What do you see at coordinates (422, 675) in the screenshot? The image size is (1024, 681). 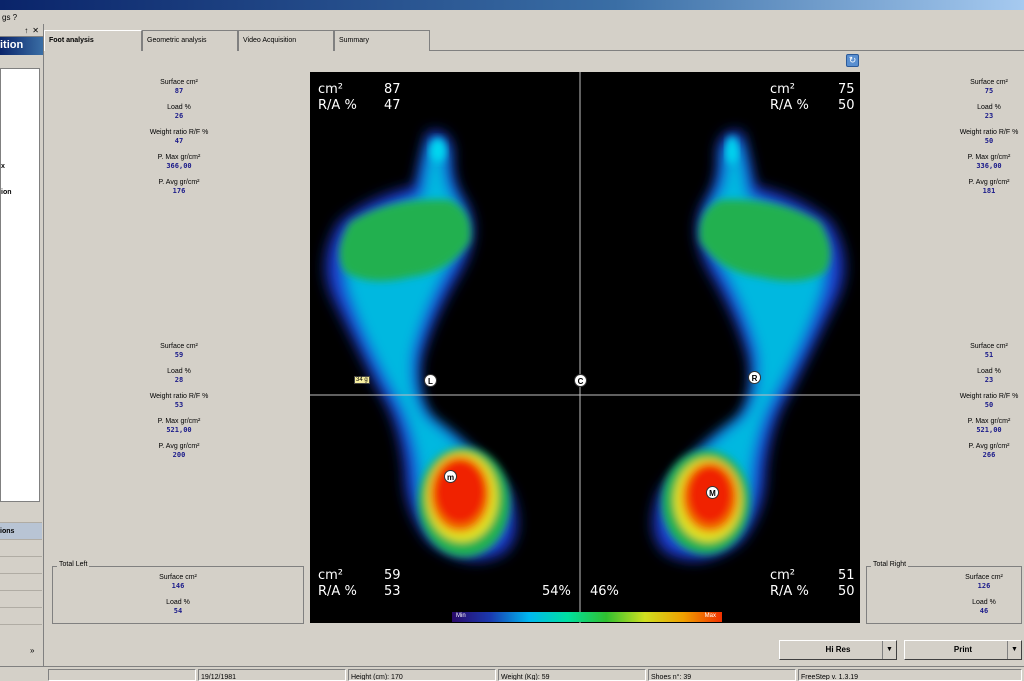 I see `status-height: Height (cm): 170` at bounding box center [422, 675].